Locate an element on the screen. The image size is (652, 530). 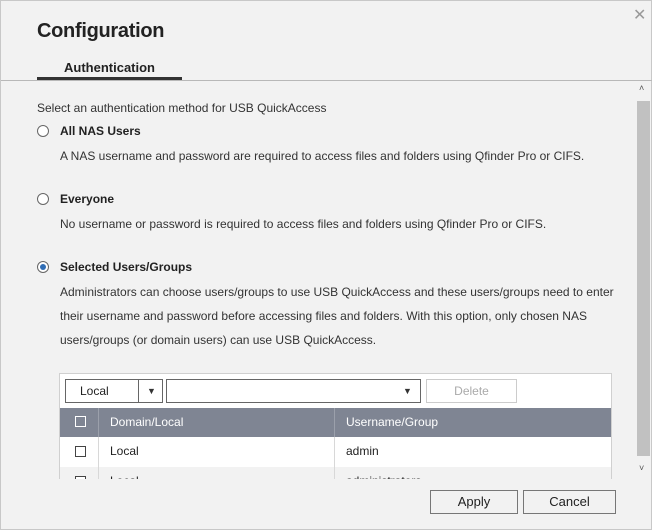
scrollbar-thumb is located at coordinates (643, 278).